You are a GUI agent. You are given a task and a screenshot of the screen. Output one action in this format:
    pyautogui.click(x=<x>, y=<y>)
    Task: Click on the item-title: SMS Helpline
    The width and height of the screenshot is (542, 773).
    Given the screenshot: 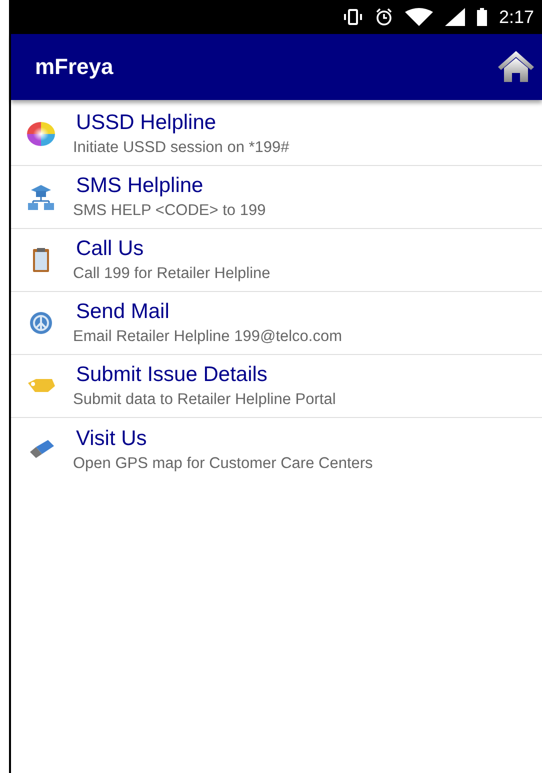 What is the action you would take?
    pyautogui.click(x=139, y=186)
    